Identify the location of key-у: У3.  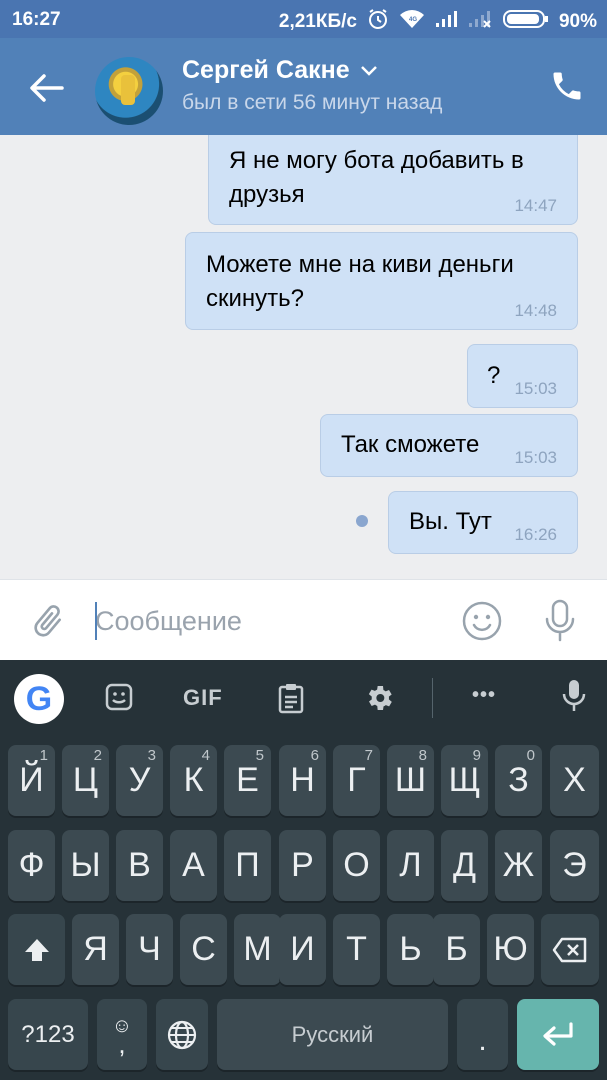
(139, 780).